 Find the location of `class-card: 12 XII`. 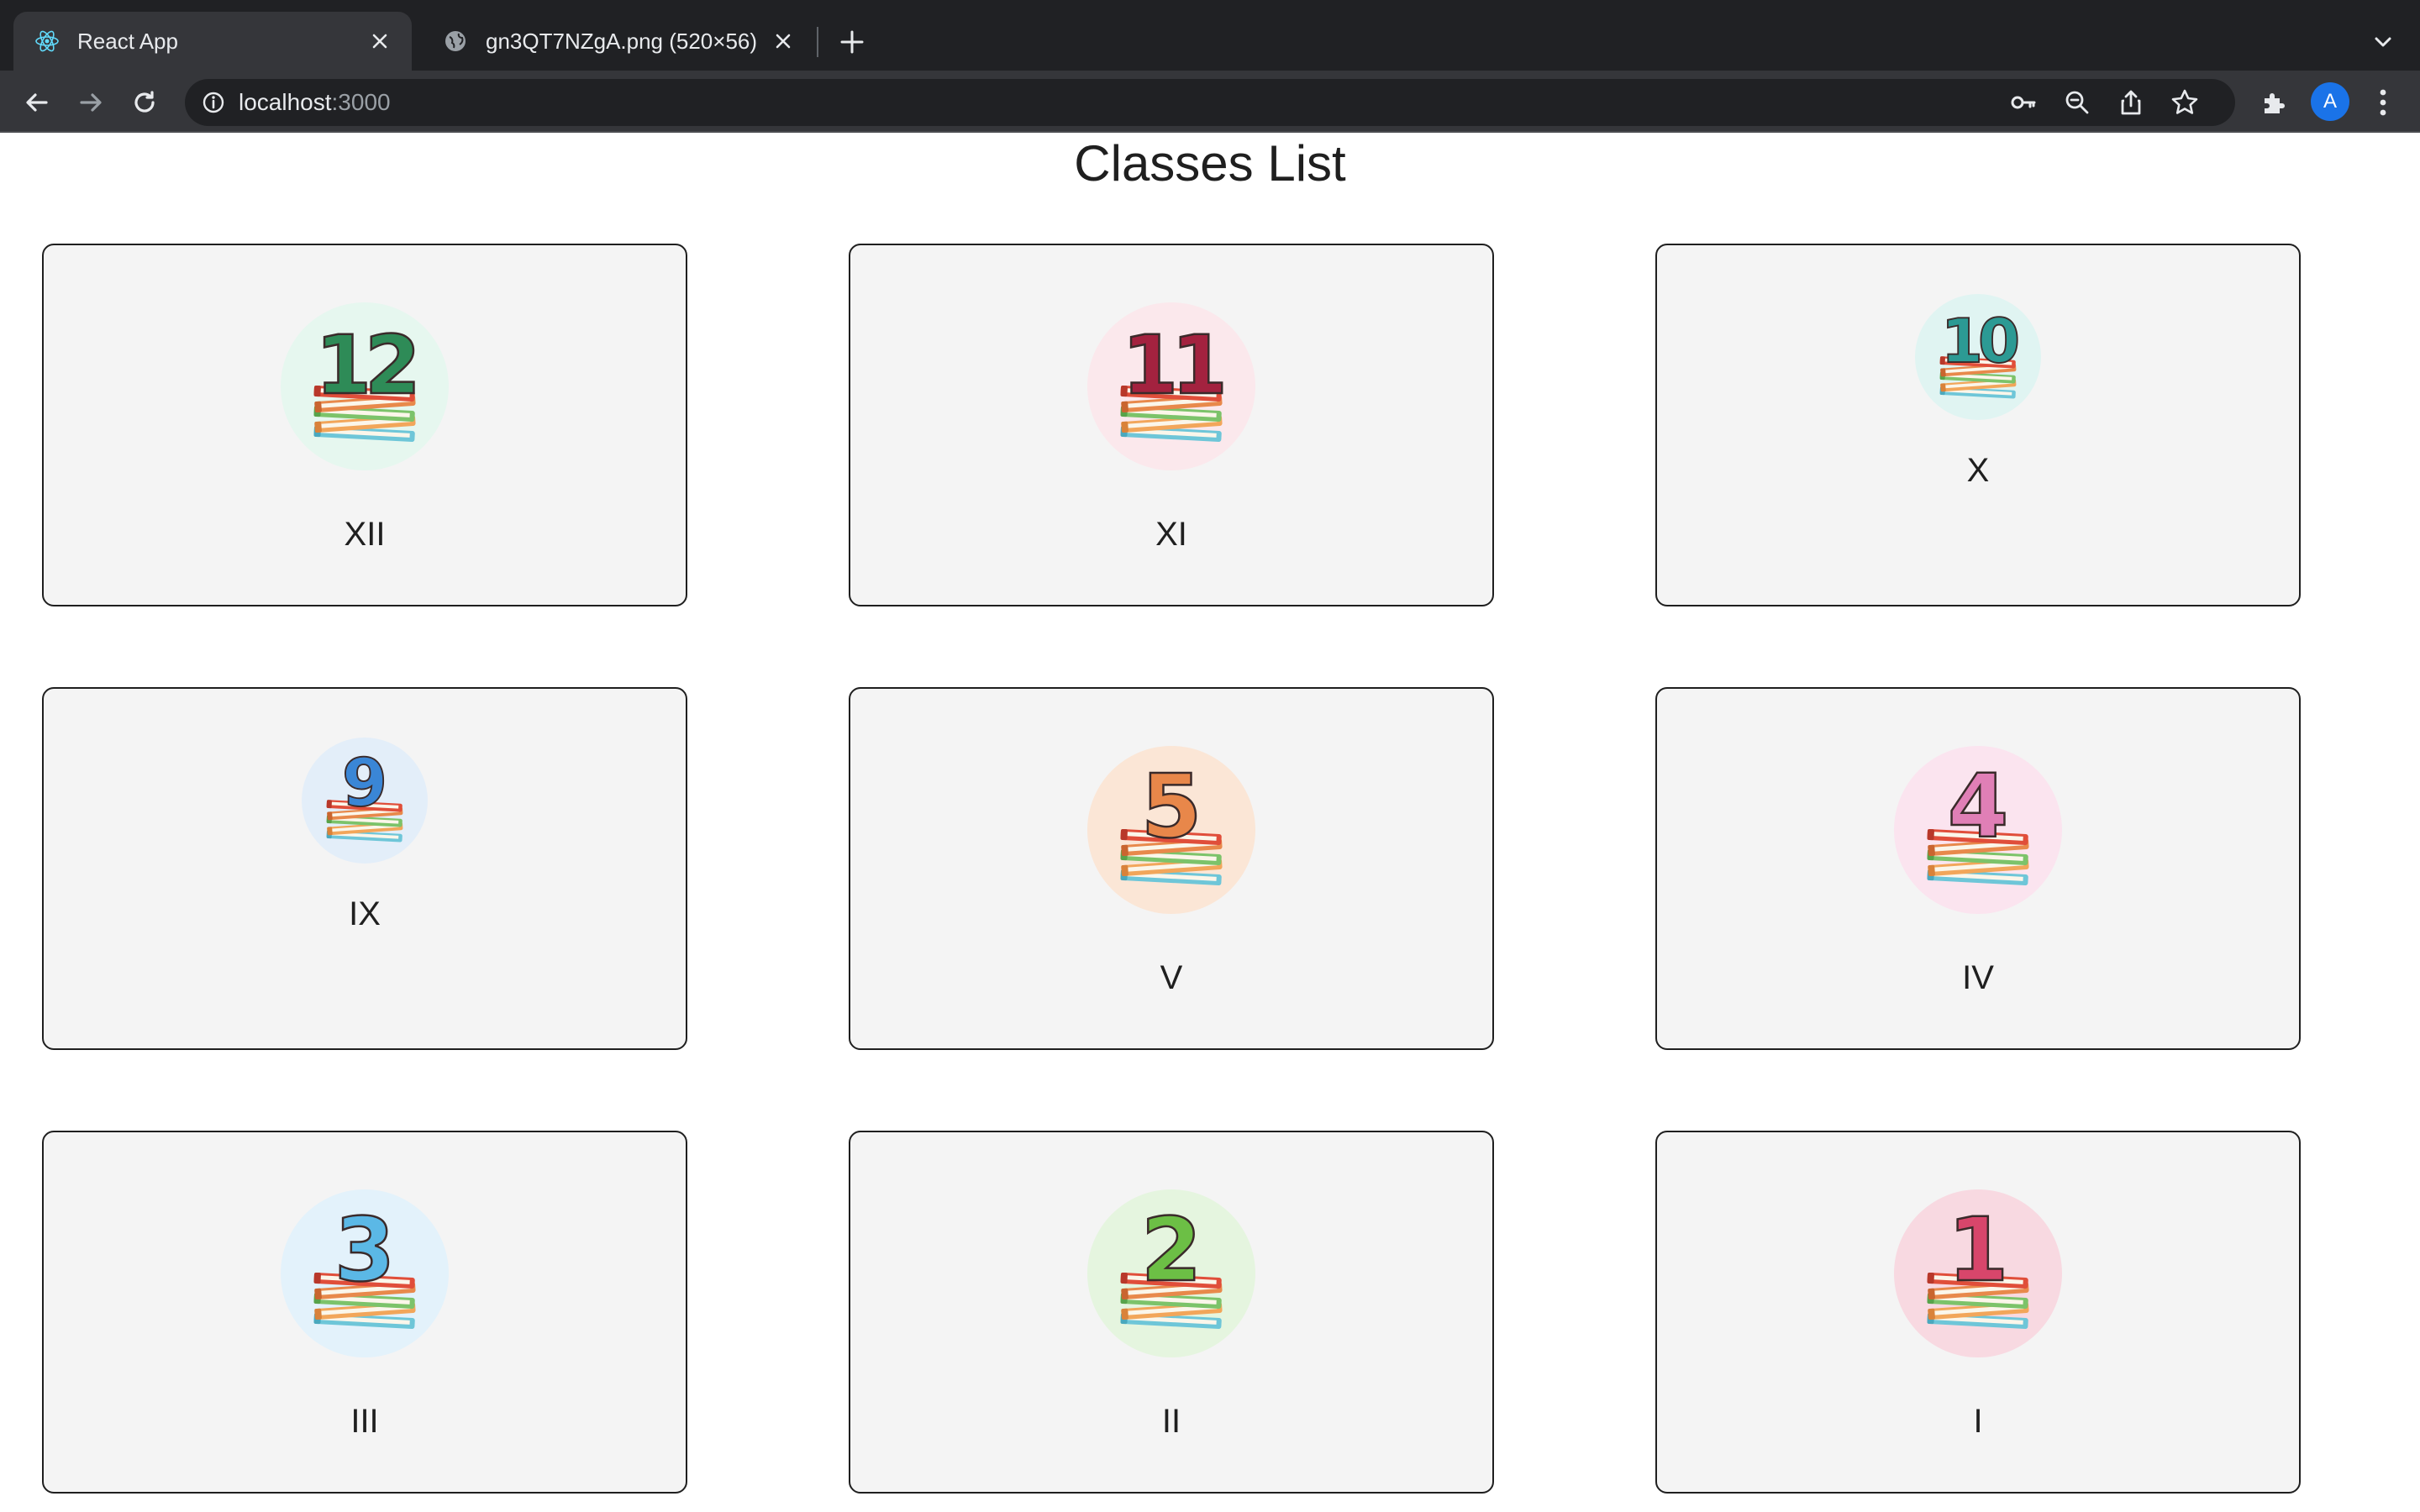

class-card: 12 XII is located at coordinates (364, 425).